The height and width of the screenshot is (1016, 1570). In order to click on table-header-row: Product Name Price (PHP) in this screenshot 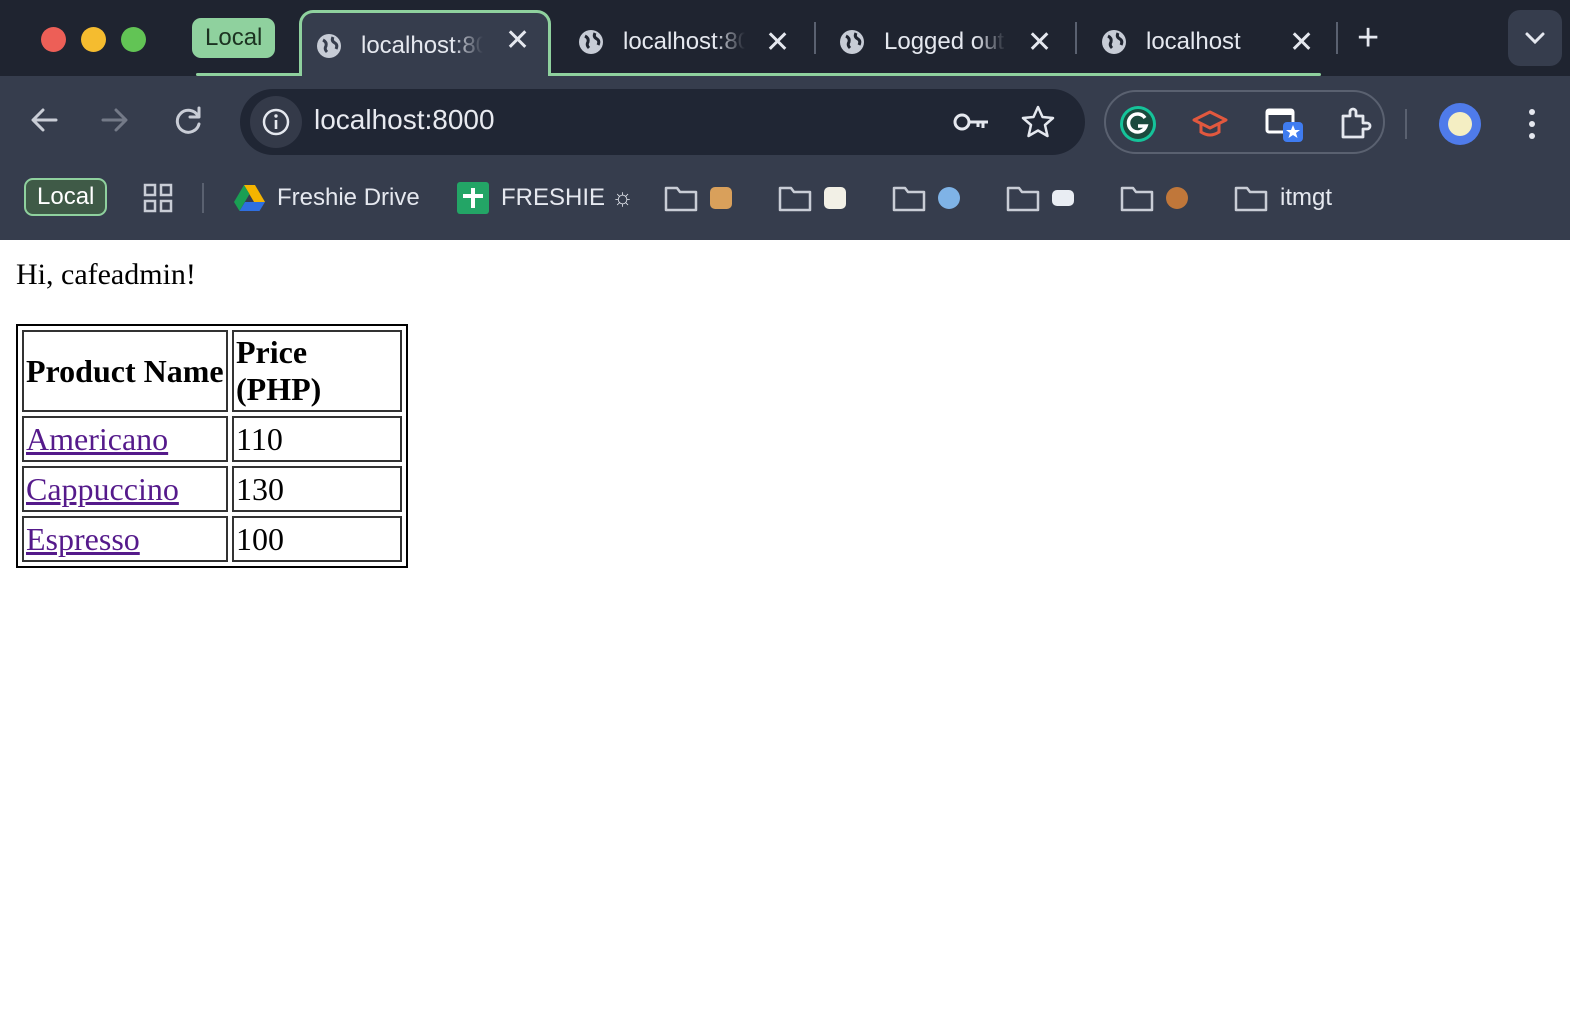, I will do `click(212, 371)`.